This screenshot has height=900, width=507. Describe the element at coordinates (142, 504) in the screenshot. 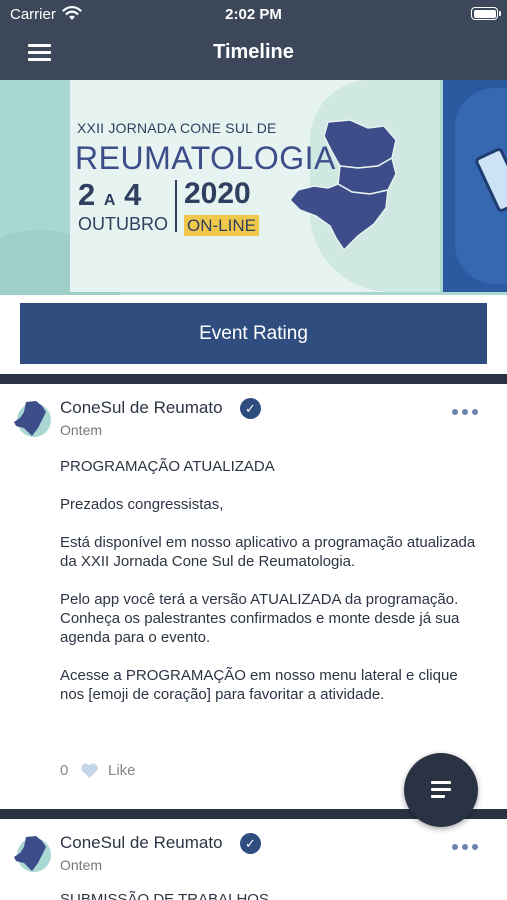

I see `post-paragraph: Prezados congressistas,` at that location.